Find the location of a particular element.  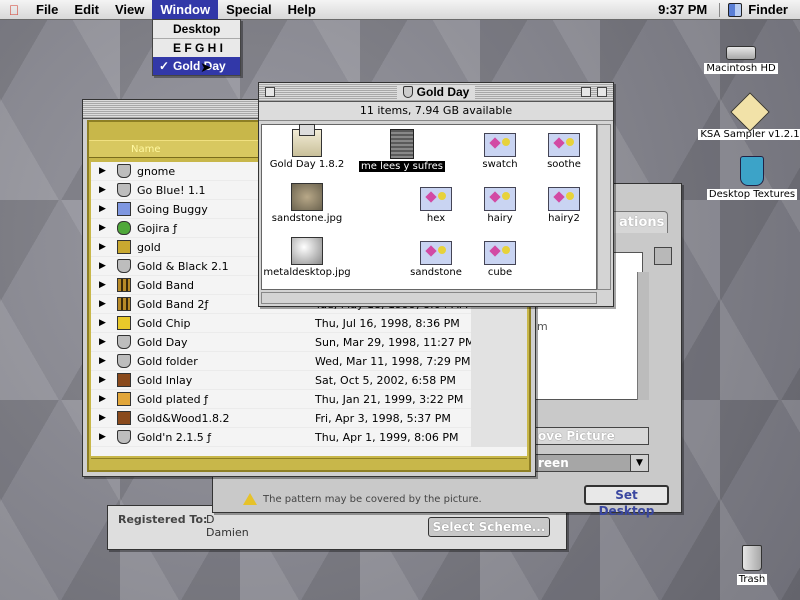

file-icon-item: hairy2 is located at coordinates (564, 205).